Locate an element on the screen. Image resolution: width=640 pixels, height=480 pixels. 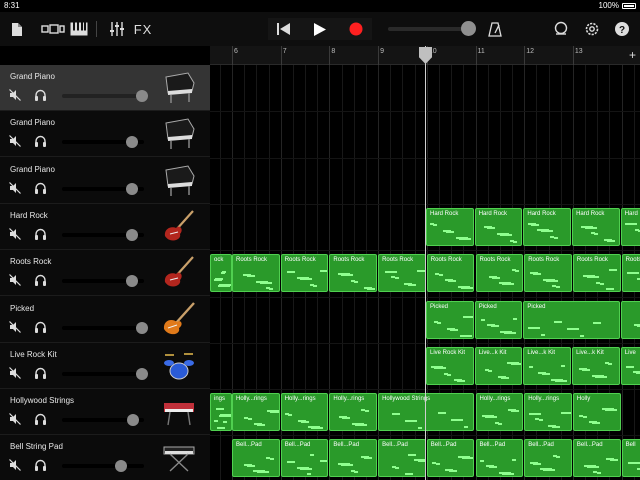
region: Hollywood Strings is located at coordinates (426, 412).